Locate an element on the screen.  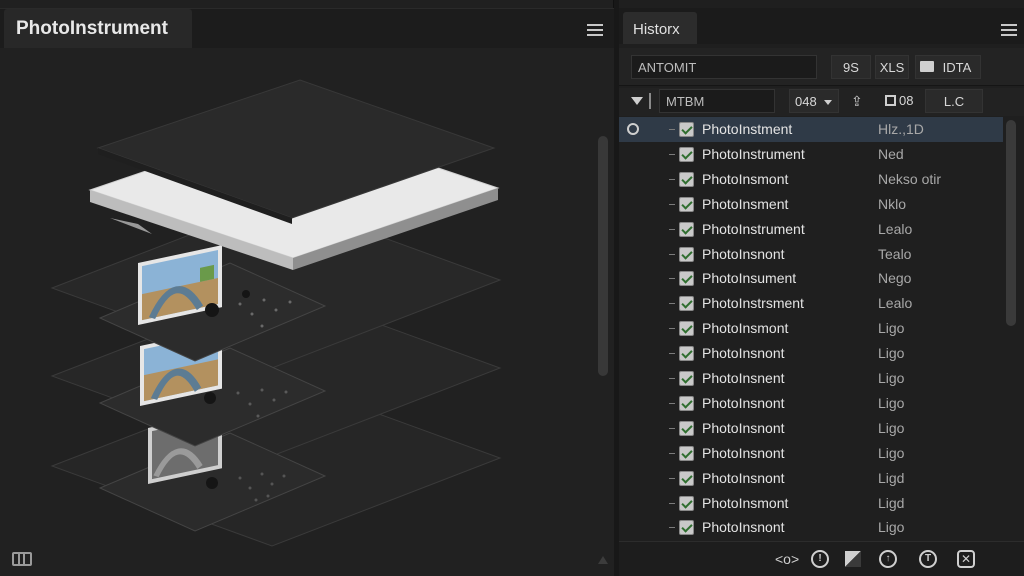
history-row: PhotoInsnont Tealo is located at coordinates (811, 254).